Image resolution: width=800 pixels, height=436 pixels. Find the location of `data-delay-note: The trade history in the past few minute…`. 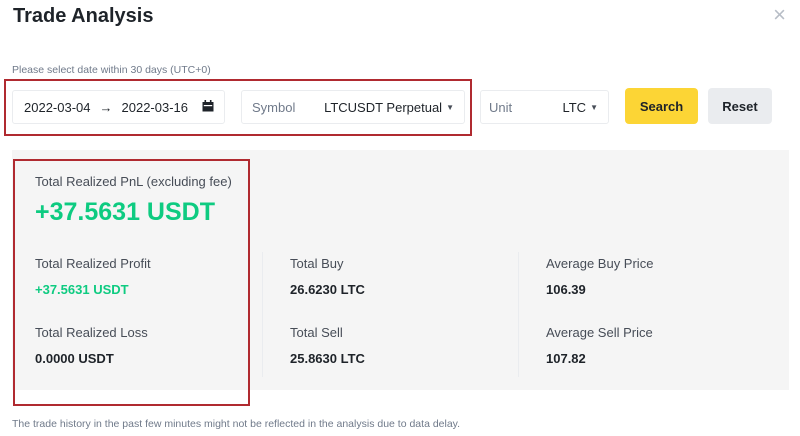

data-delay-note: The trade history in the past few minute… is located at coordinates (236, 424).